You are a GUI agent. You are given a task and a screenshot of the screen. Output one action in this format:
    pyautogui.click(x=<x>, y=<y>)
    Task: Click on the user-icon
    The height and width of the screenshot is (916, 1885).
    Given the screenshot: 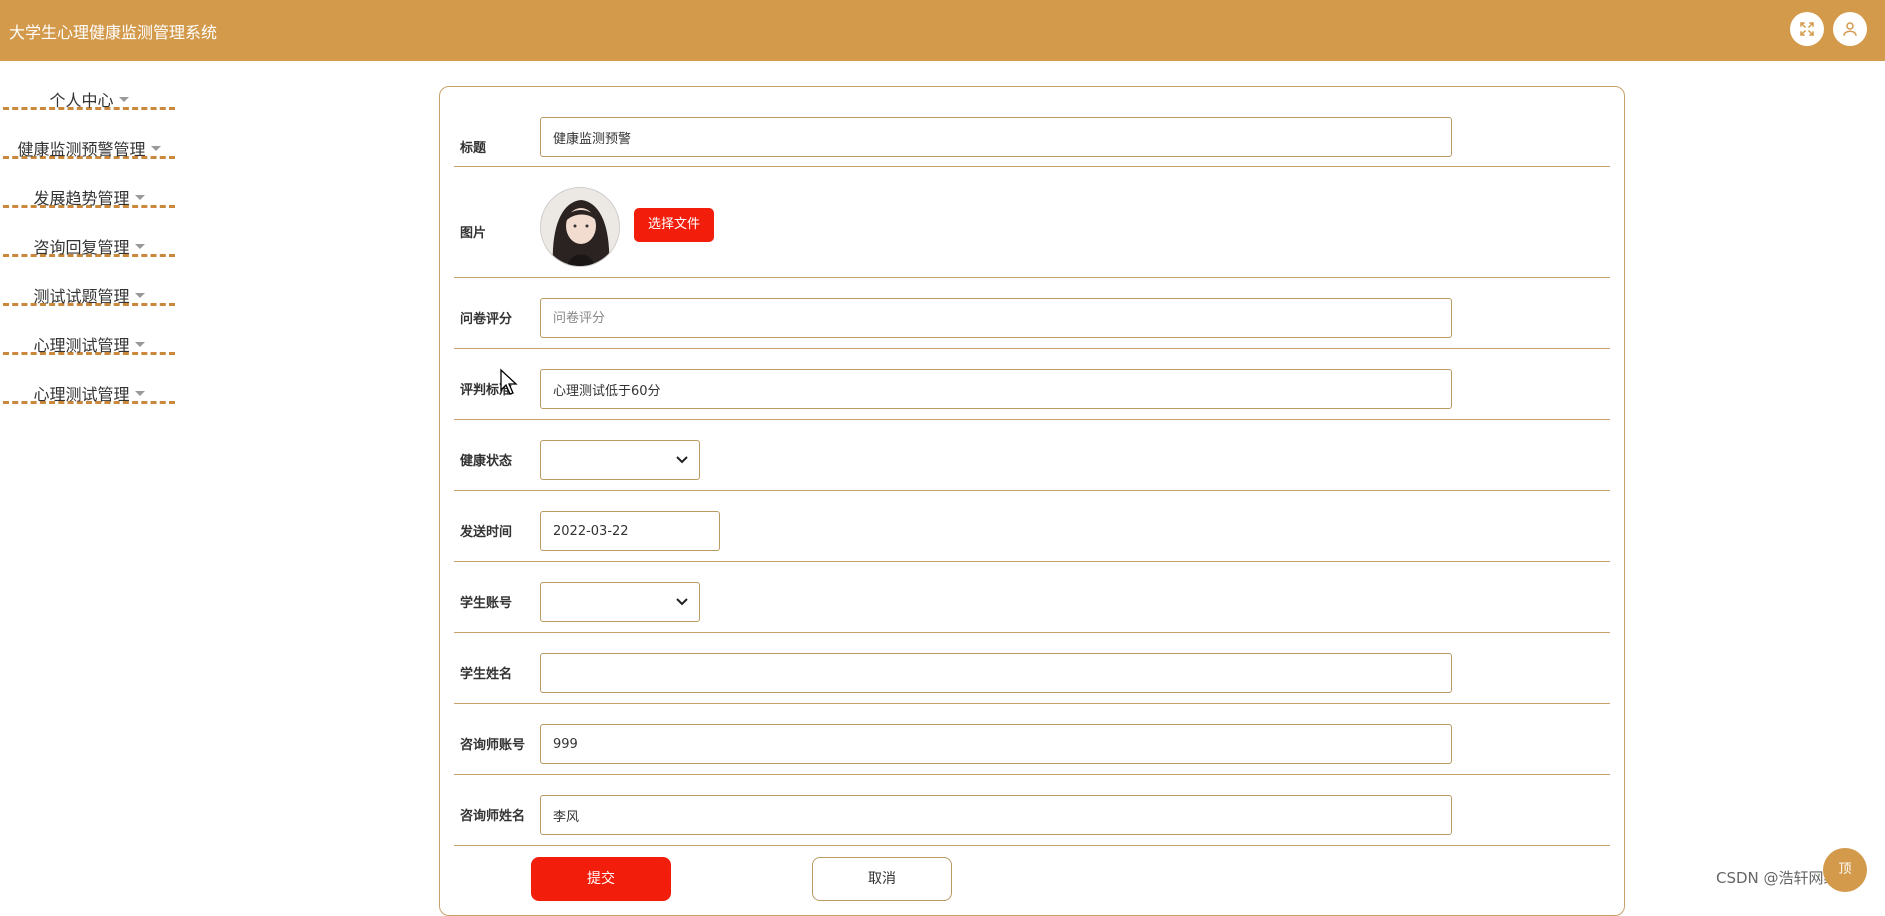 What is the action you would take?
    pyautogui.click(x=1850, y=29)
    